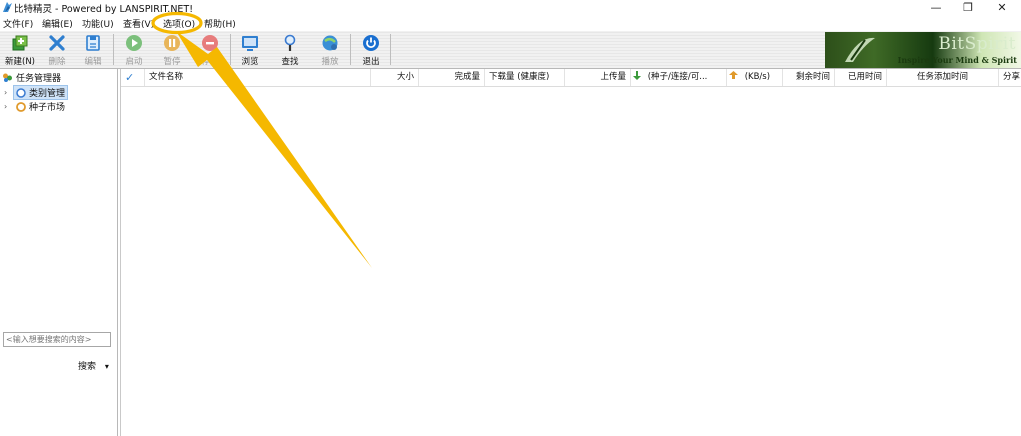  Describe the element at coordinates (860, 49) in the screenshot. I see `banner-logo-icon` at that location.